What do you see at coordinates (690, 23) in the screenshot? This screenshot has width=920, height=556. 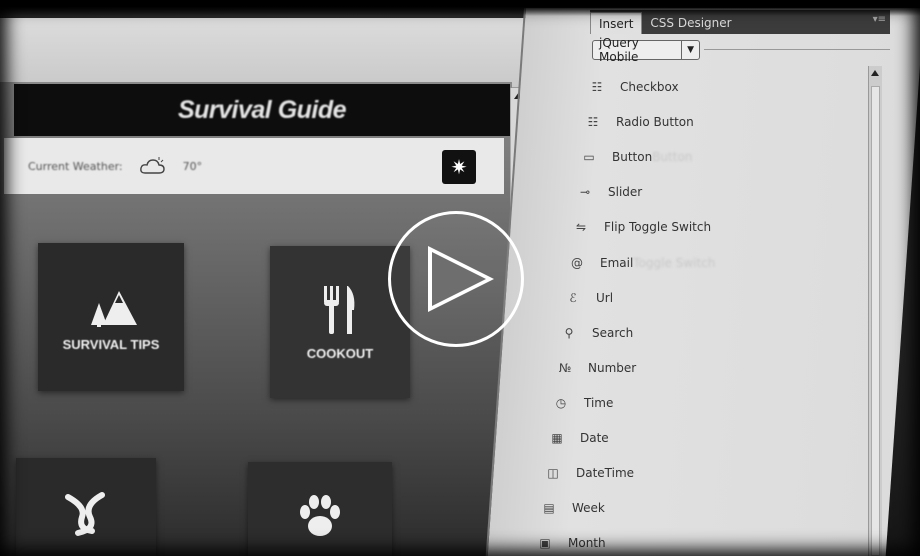 I see `tab-css-designer: CSS Designer` at bounding box center [690, 23].